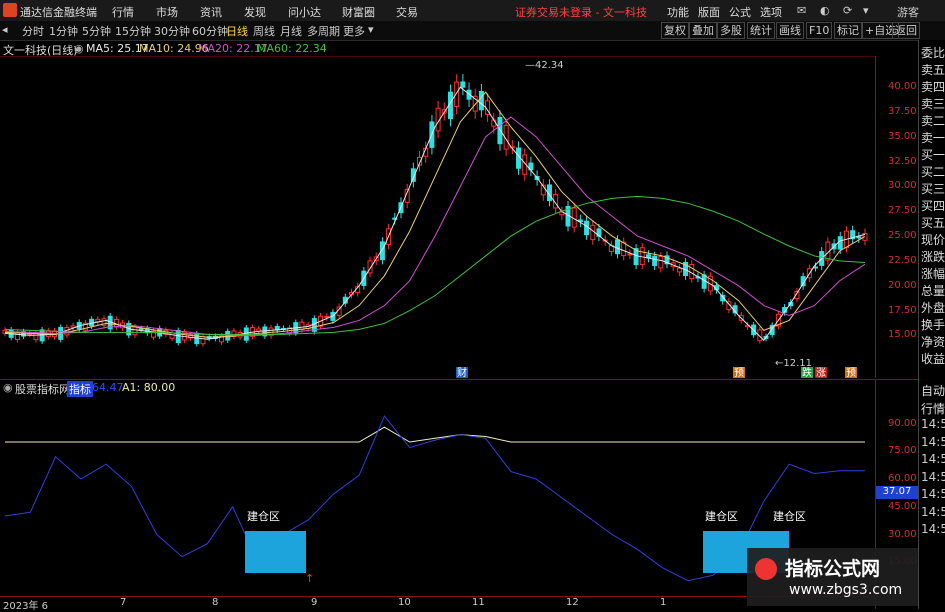  Describe the element at coordinates (210, 31) in the screenshot. I see `period-60min: 60分钟` at that location.